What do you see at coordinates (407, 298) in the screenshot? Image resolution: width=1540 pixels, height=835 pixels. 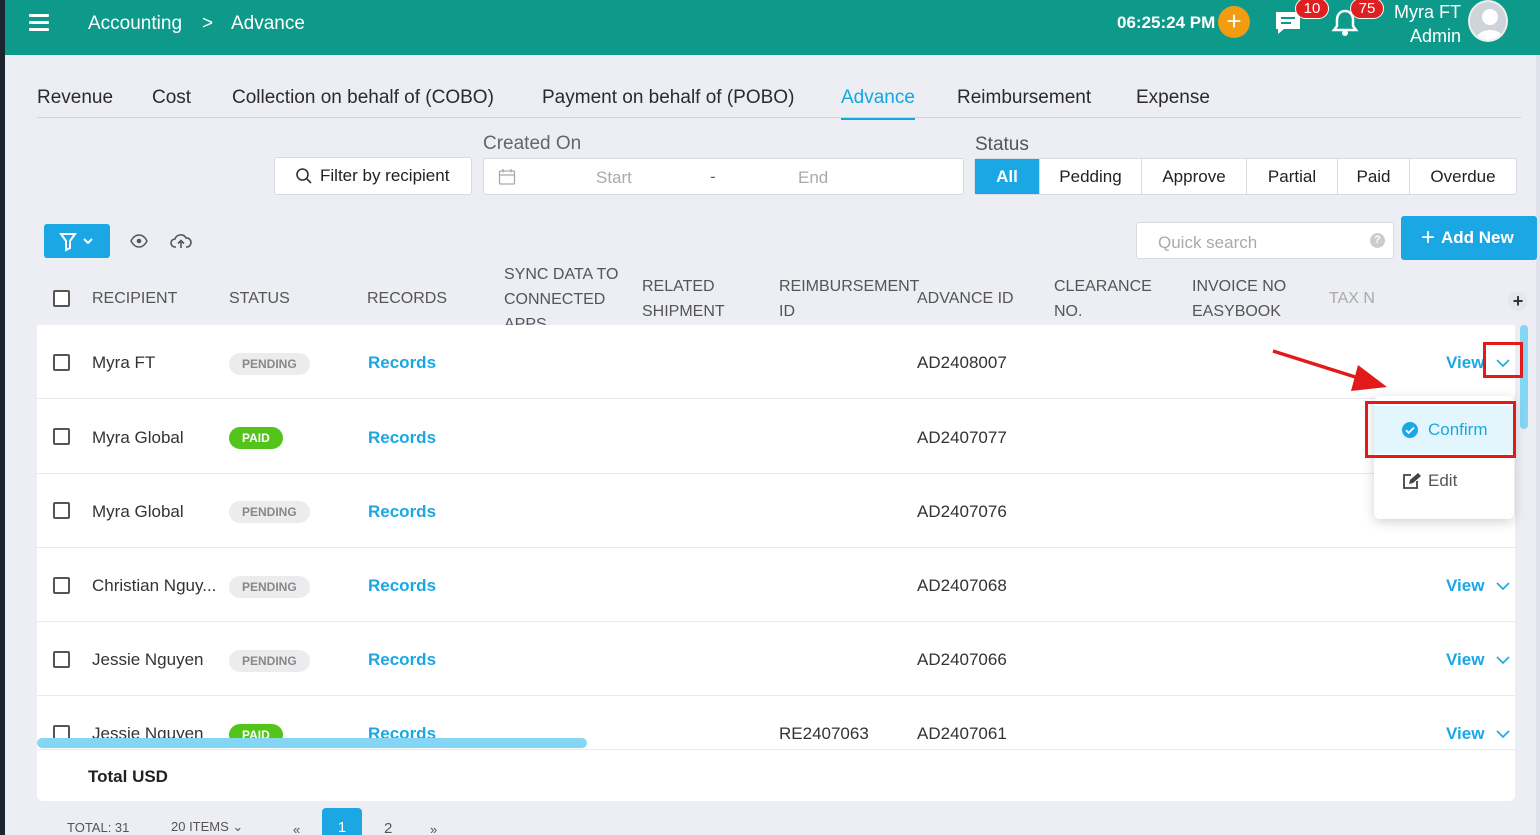 I see `col-records: RECORDS` at bounding box center [407, 298].